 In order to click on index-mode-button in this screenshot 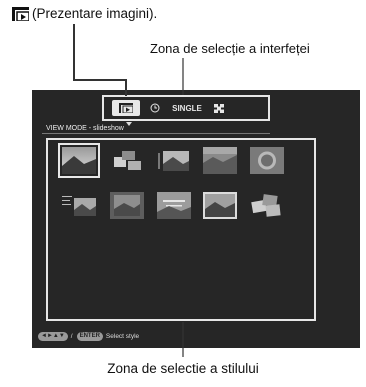, I will do `click(219, 108)`.